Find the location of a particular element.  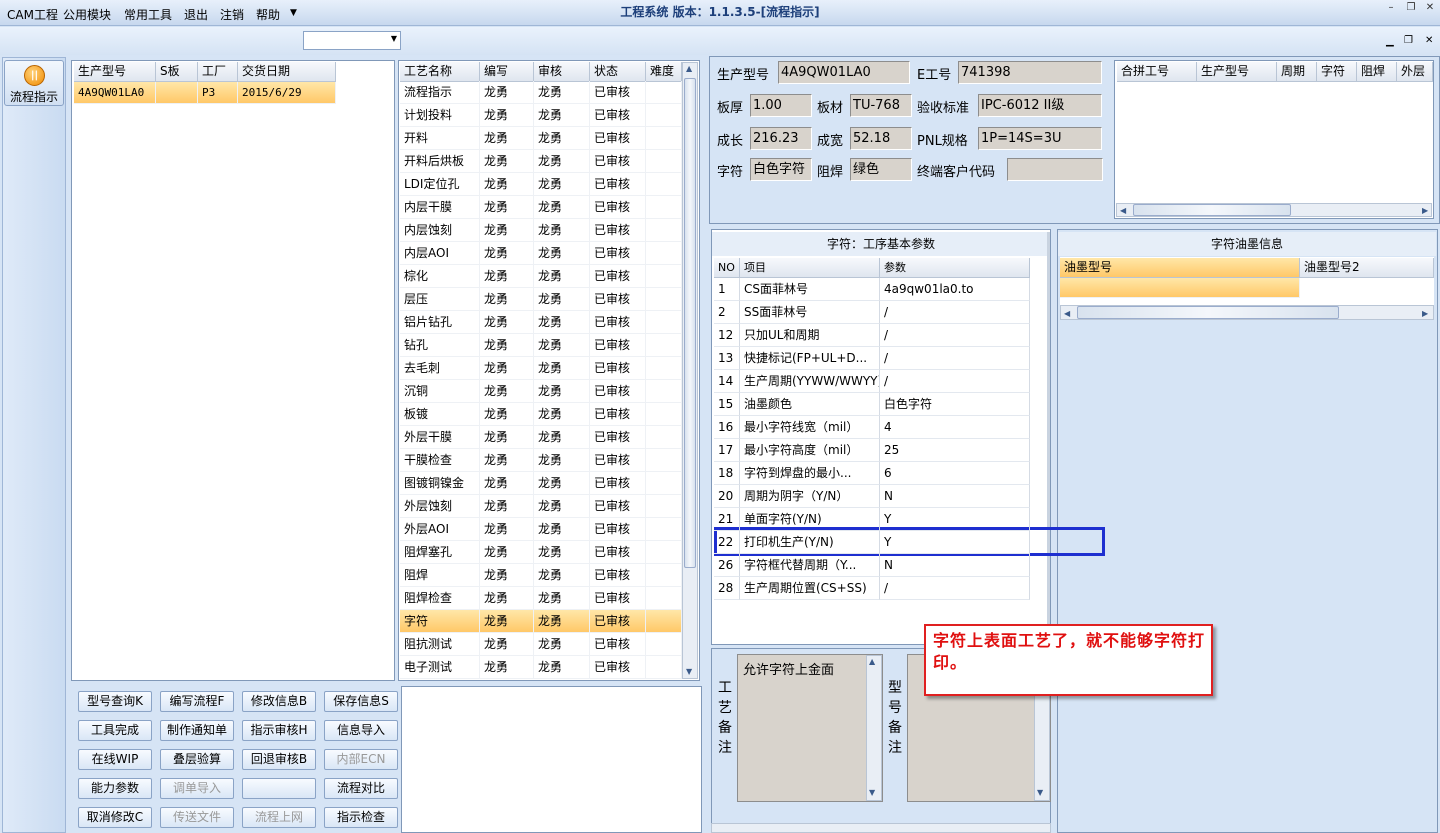

params-cell: 白色字符 is located at coordinates (955, 404).